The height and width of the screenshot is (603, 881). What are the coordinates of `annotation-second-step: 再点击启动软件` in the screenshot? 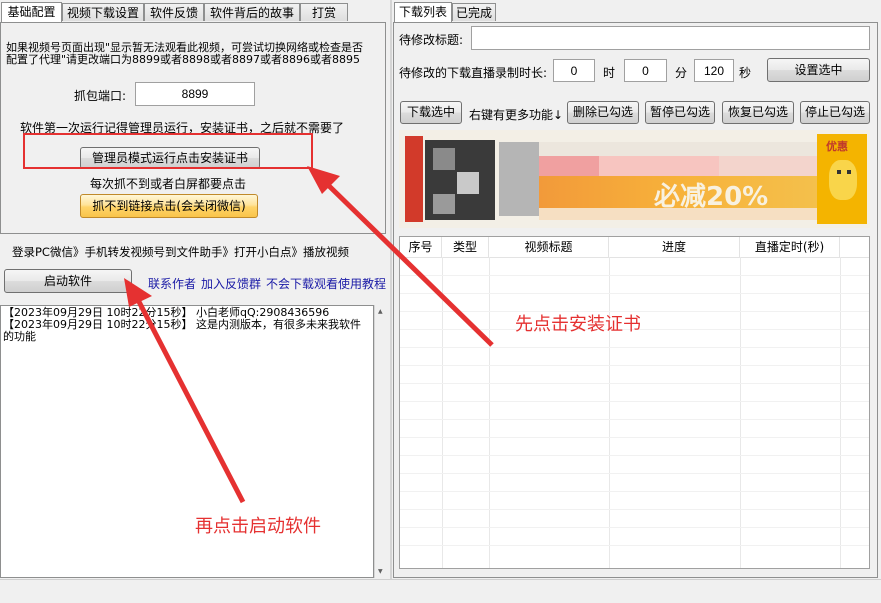 It's located at (258, 526).